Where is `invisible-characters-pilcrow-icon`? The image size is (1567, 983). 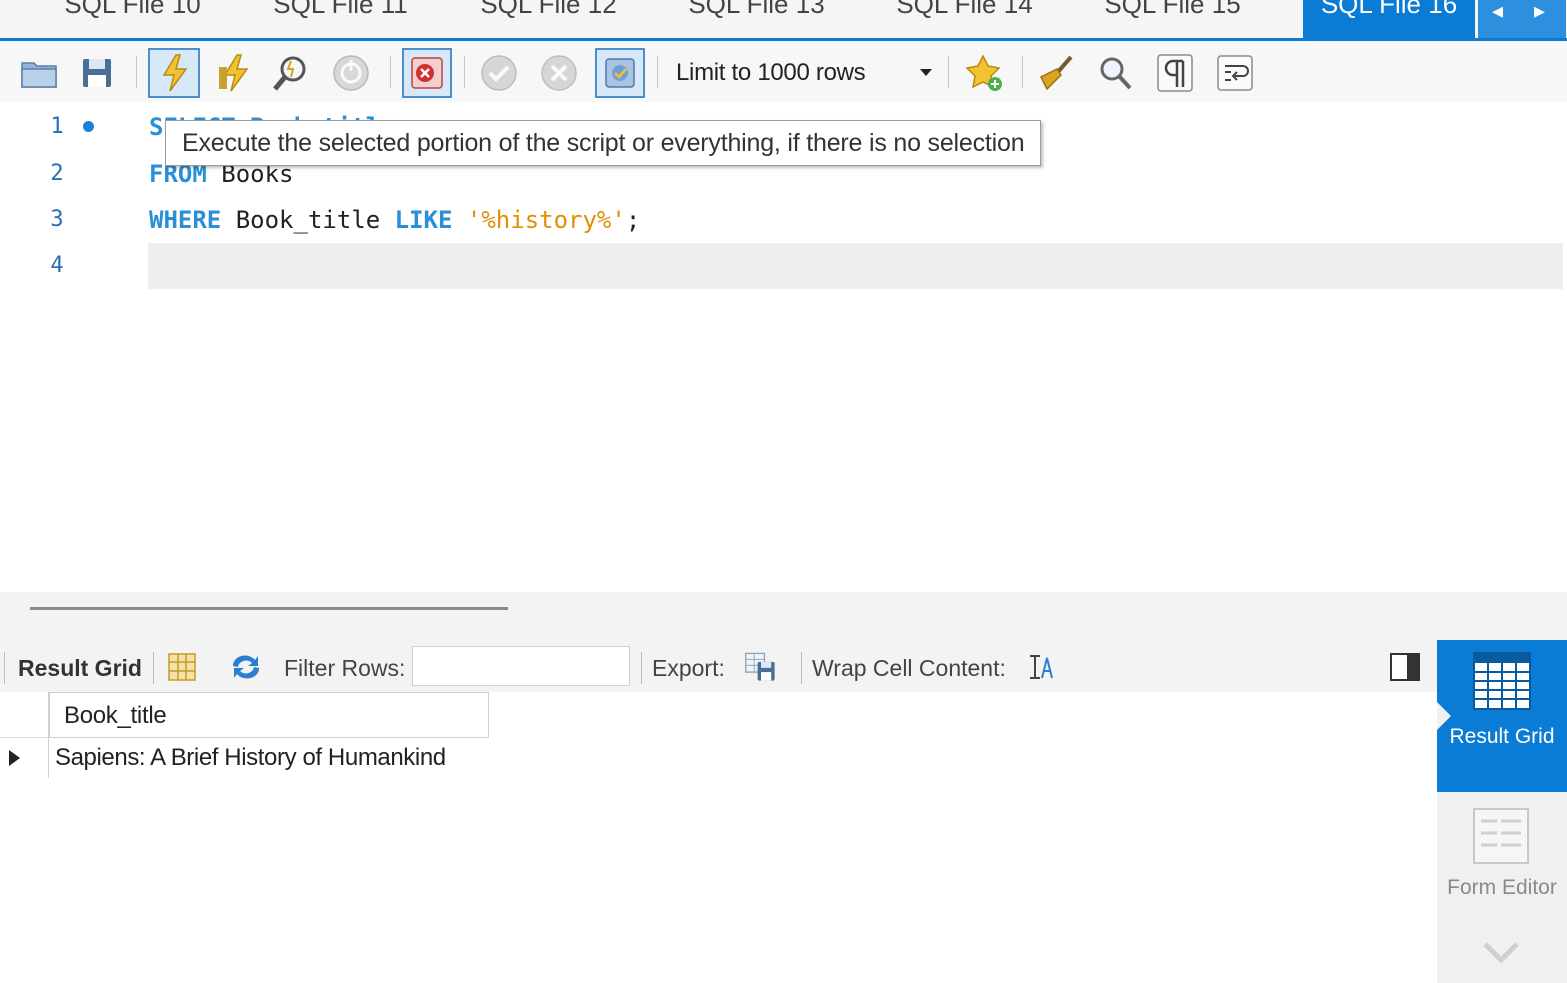 invisible-characters-pilcrow-icon is located at coordinates (1175, 73).